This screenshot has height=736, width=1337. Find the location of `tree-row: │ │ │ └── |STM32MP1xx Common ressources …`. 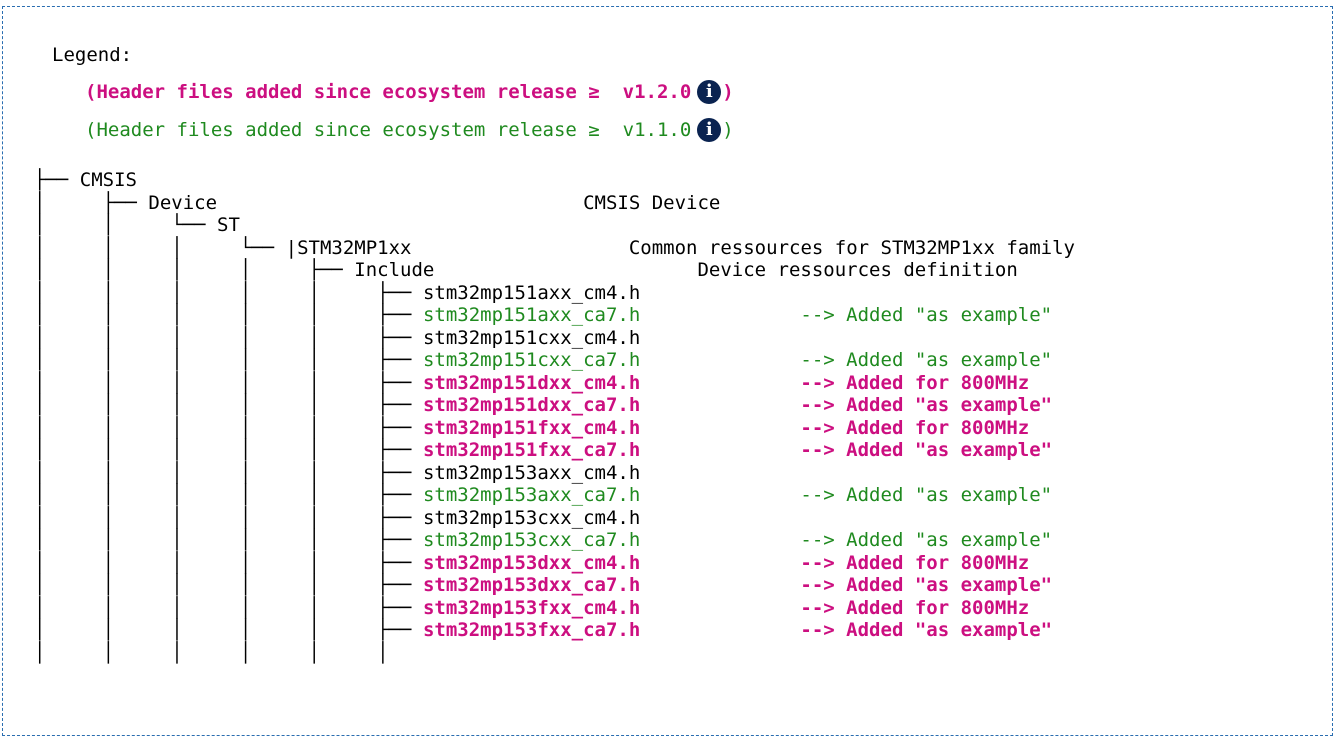

tree-row: │ │ │ └── |STM32MP1xx Common ressources … is located at coordinates (554, 248).